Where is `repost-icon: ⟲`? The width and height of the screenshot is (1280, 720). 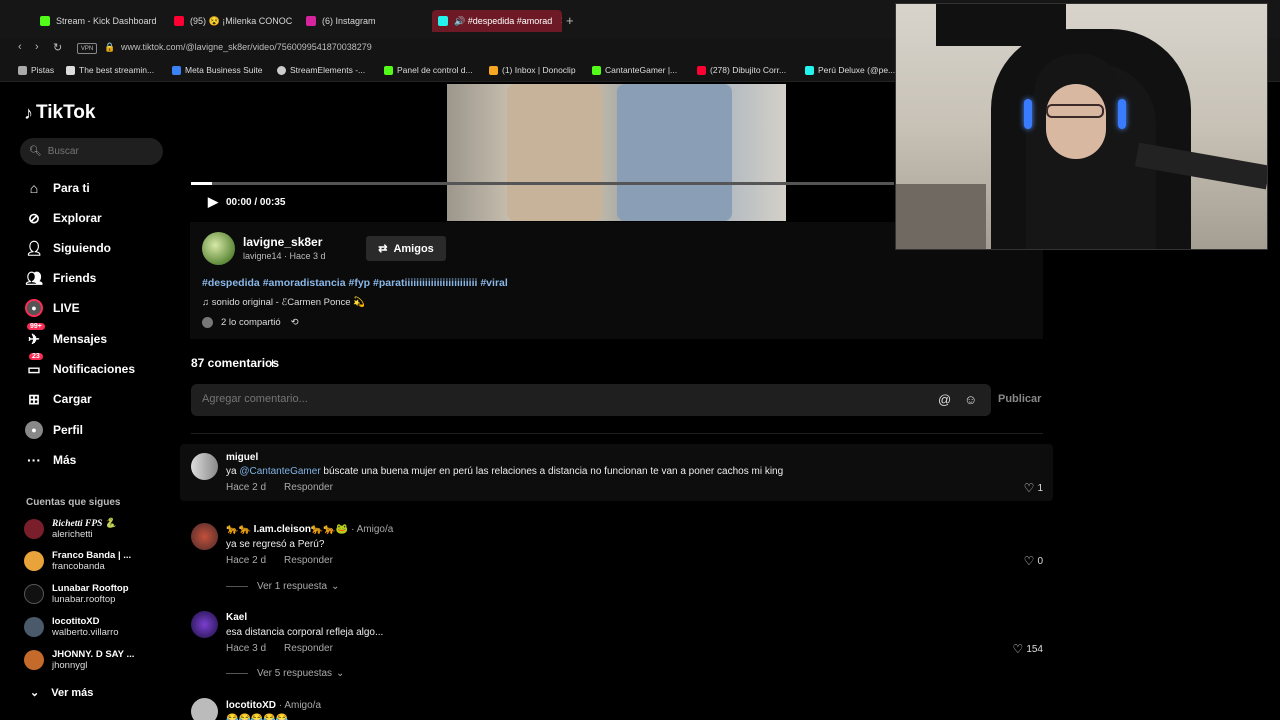
repost-icon: ⟲ is located at coordinates (294, 322).